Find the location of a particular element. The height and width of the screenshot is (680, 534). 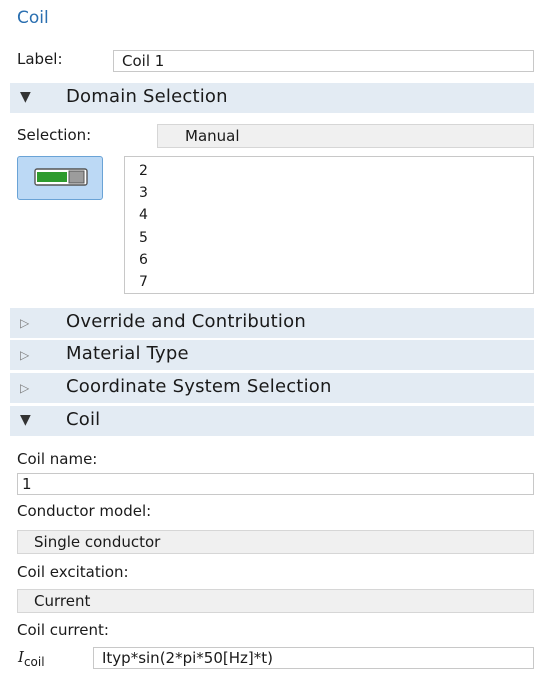

list-item: 4 is located at coordinates (143, 215).